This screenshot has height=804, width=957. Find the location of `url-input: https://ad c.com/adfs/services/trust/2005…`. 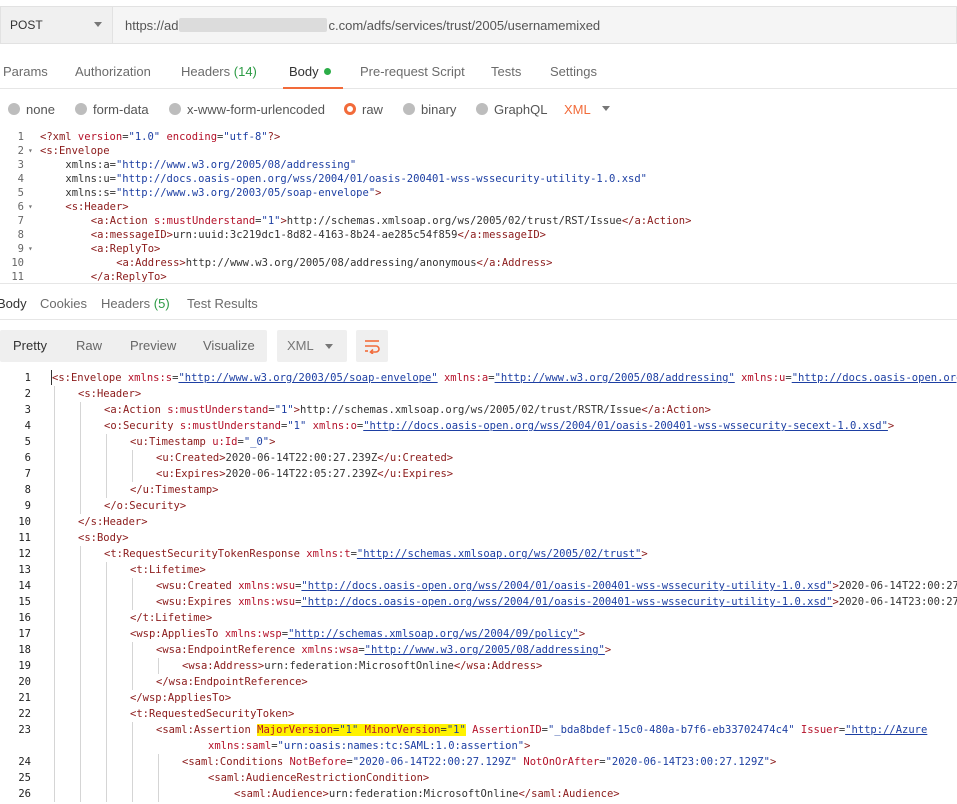

url-input: https://ad c.com/adfs/services/trust/2005… is located at coordinates (534, 25).